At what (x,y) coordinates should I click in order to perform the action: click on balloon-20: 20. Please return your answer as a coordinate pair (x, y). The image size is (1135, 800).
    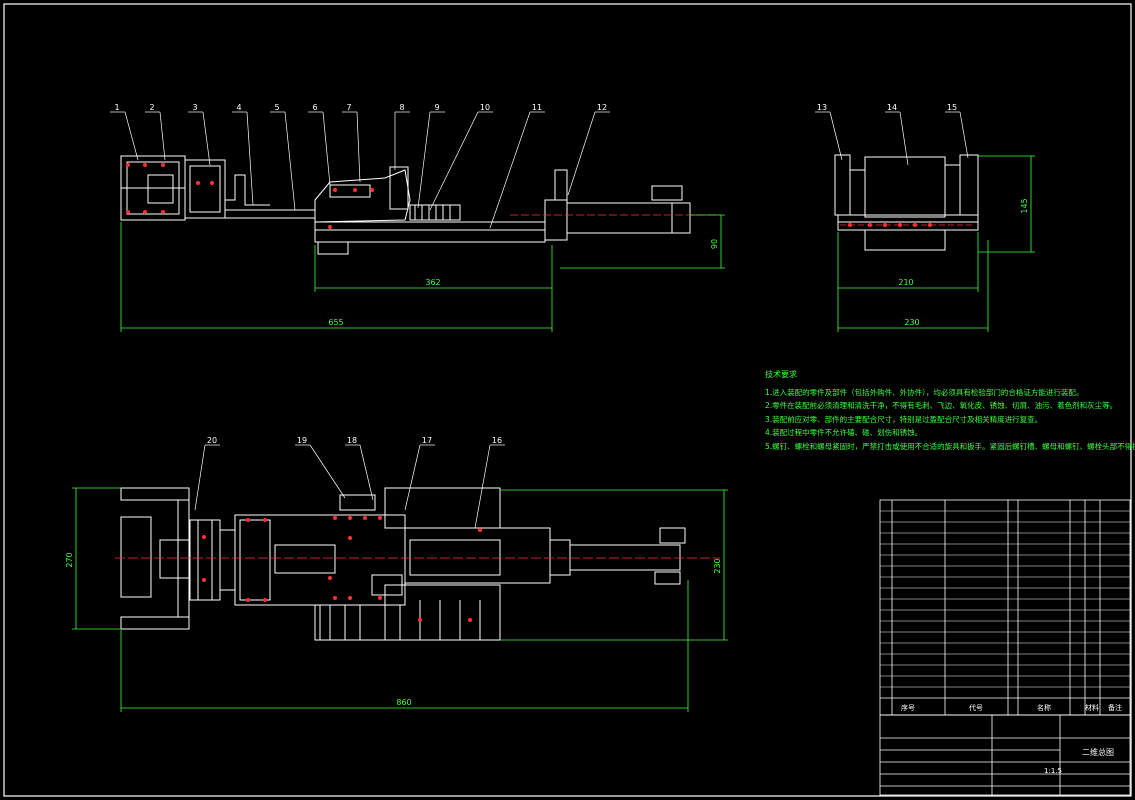
    Looking at the image, I should click on (212, 440).